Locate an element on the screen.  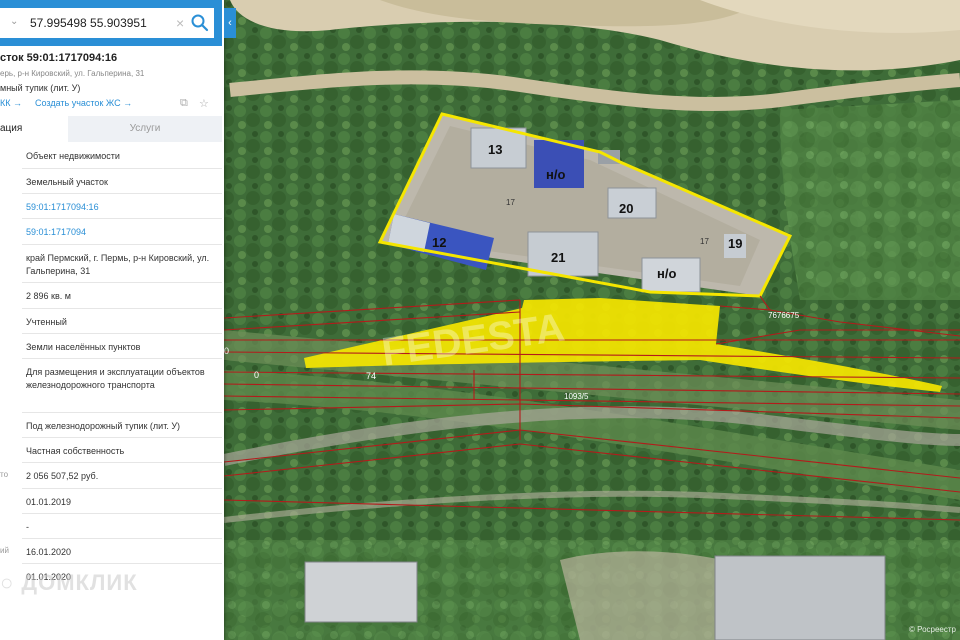
tabs: ация Услуги is located at coordinates (111, 129).